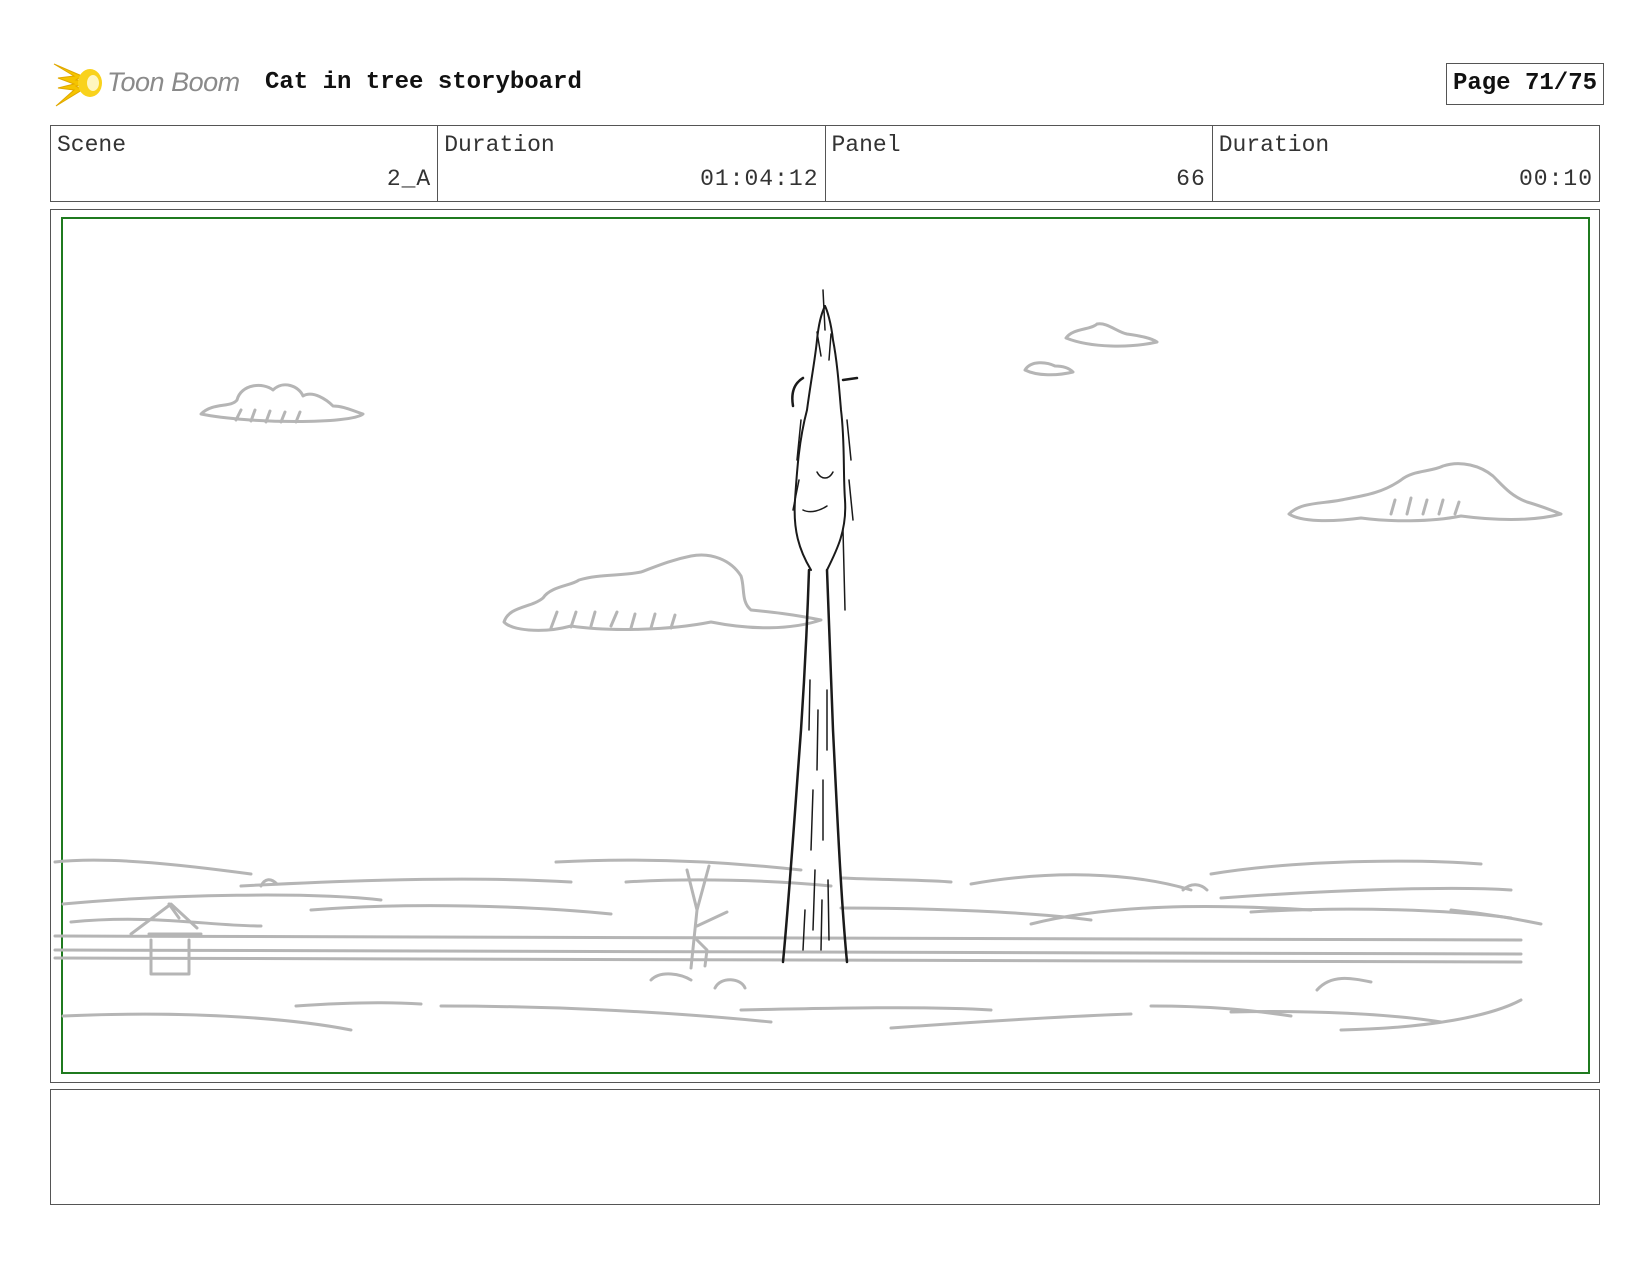 The height and width of the screenshot is (1275, 1650). I want to click on panel-value: 66, so click(1191, 179).